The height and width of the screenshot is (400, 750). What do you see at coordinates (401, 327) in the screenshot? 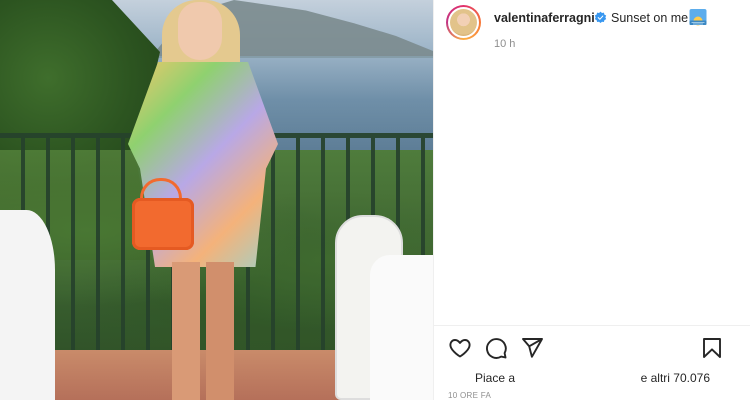
I see `table-right` at bounding box center [401, 327].